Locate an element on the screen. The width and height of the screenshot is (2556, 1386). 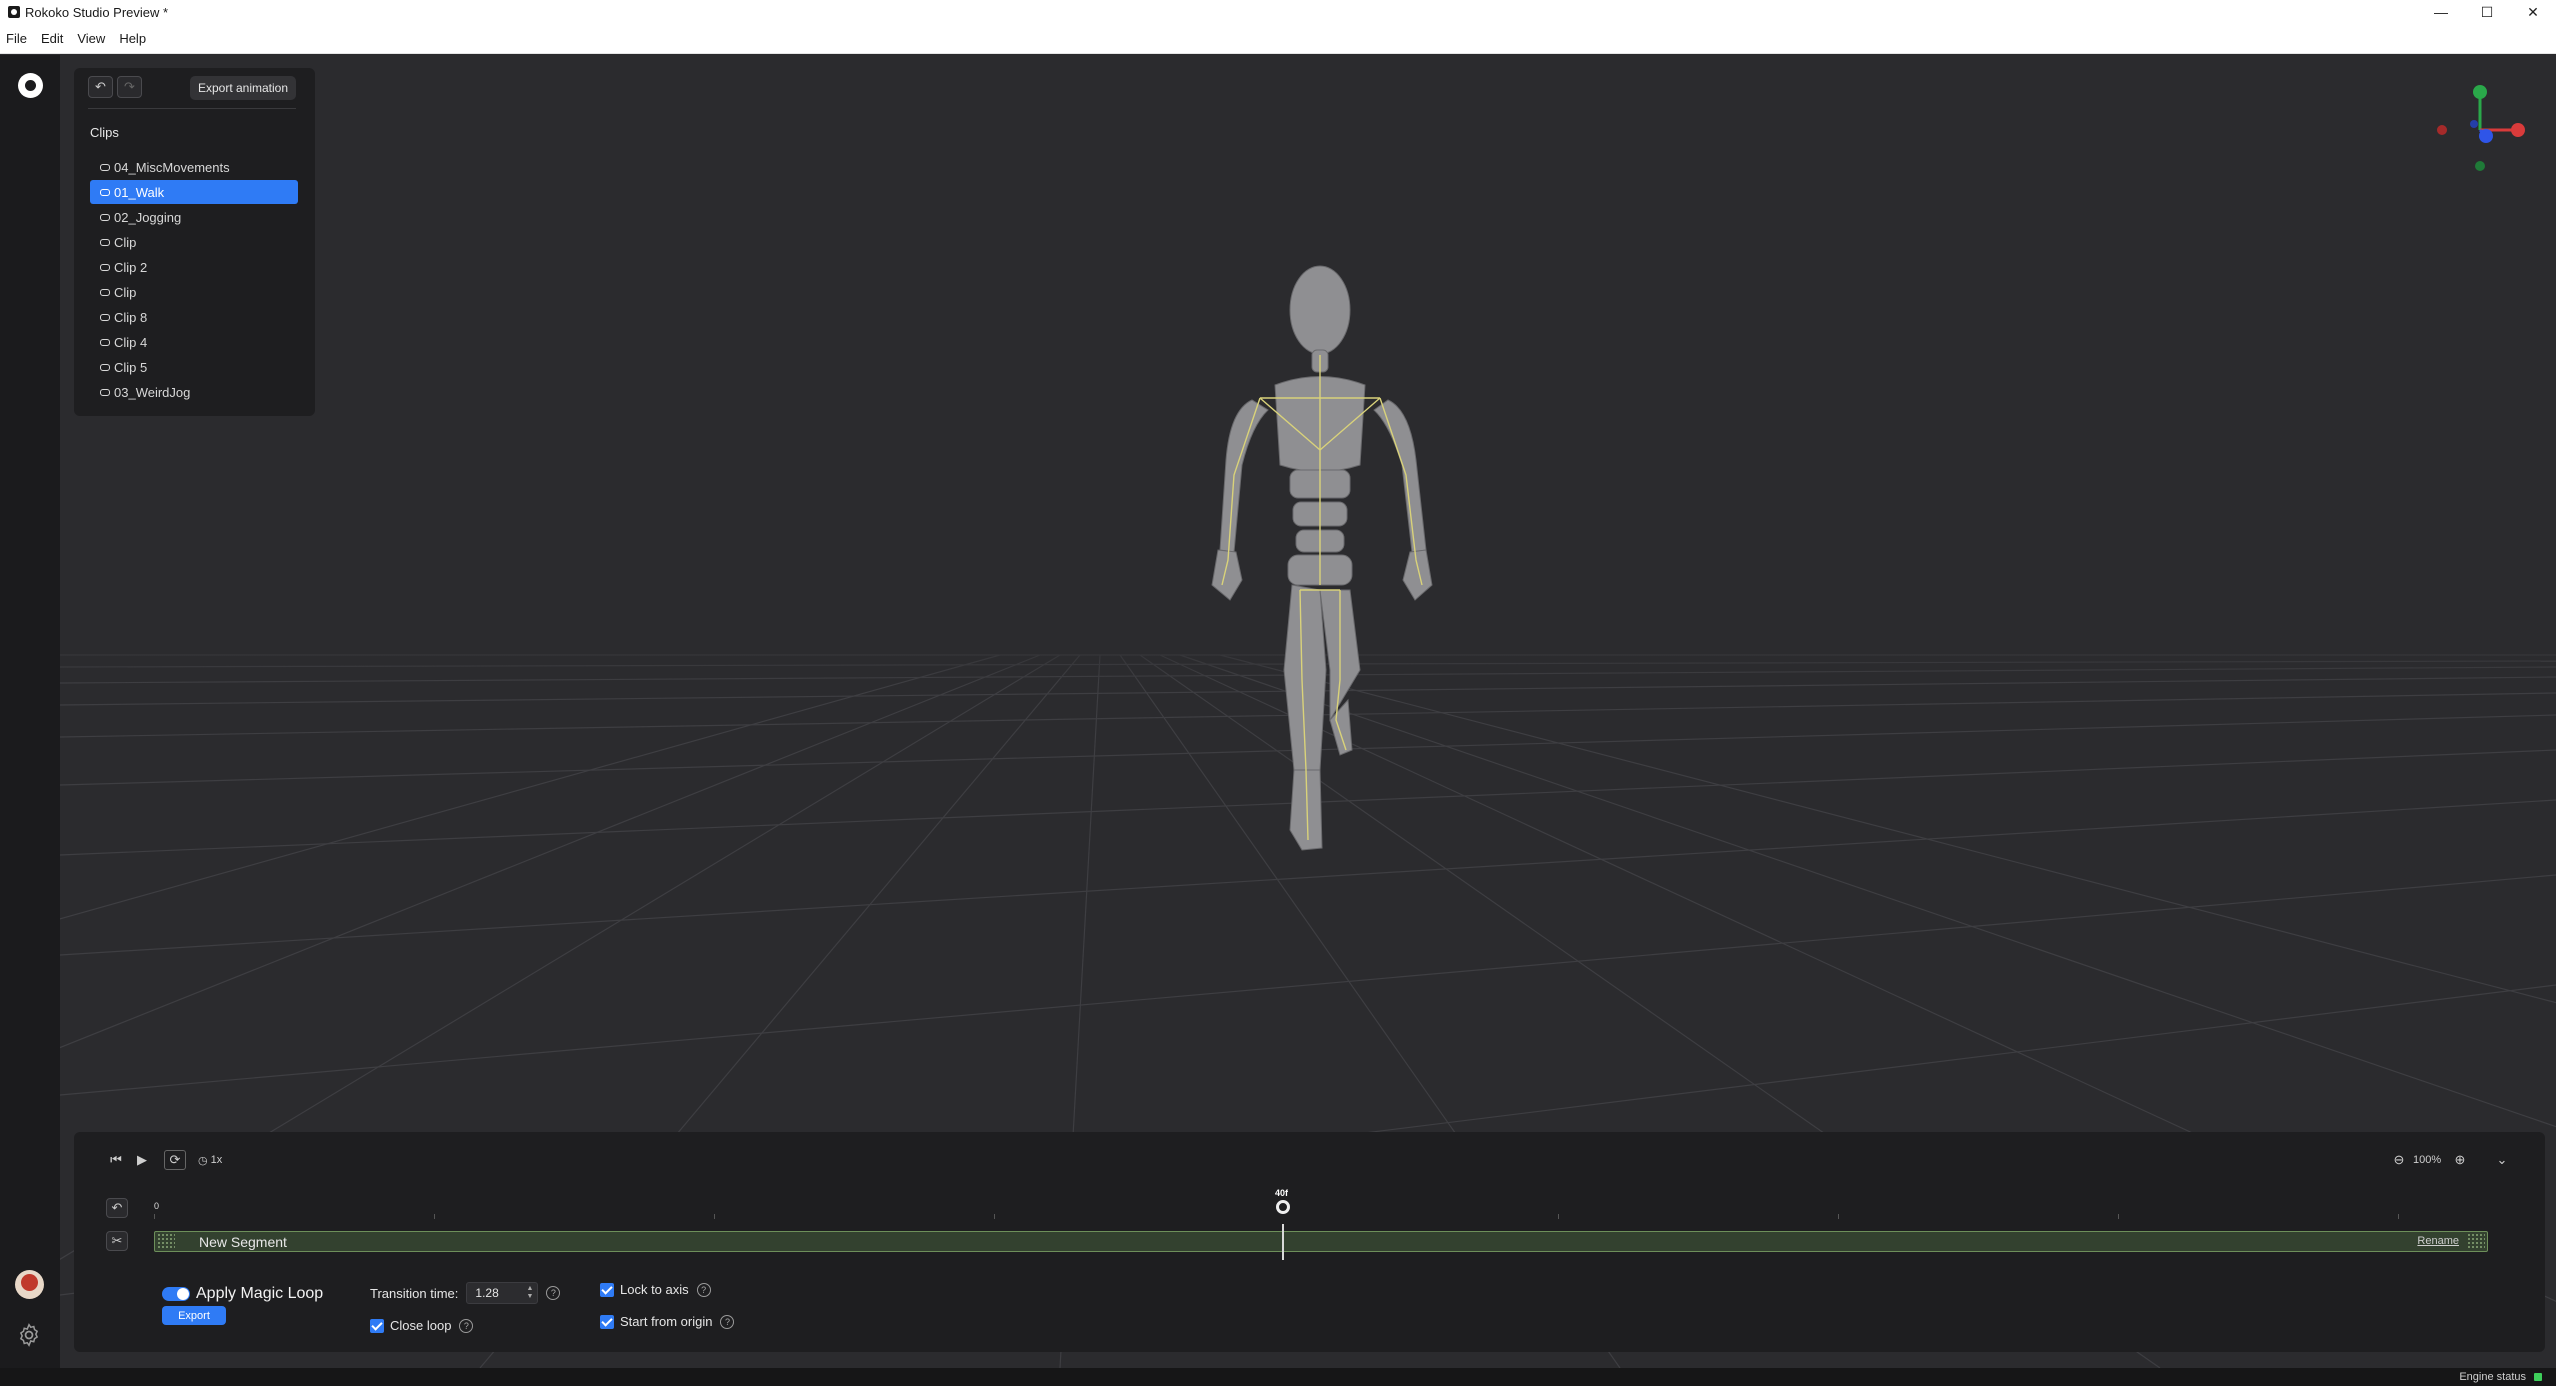
zoom-out-icon: ⊖ is located at coordinates (2399, 1159).